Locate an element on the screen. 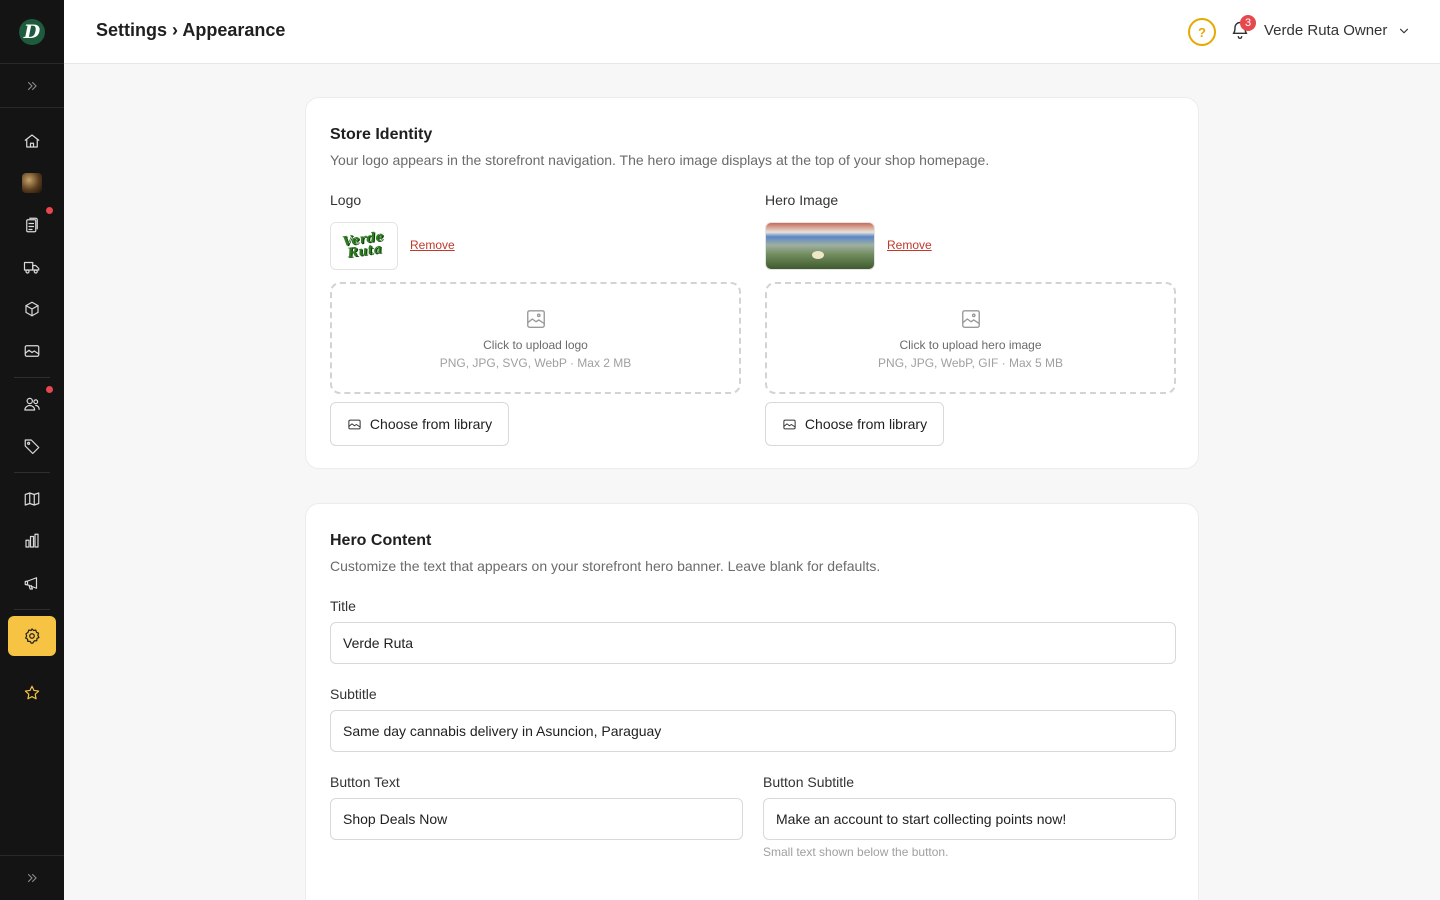 Image resolution: width=1440 pixels, height=900 pixels. sidebar-item-promotions is located at coordinates (32, 446).